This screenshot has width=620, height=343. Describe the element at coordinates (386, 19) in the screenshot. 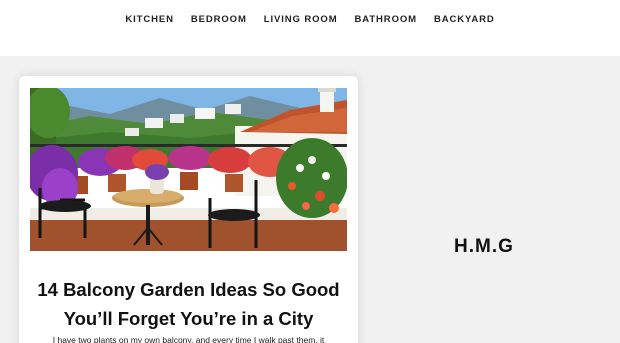

I see `nav-item-bathroom: BATHROOM` at that location.